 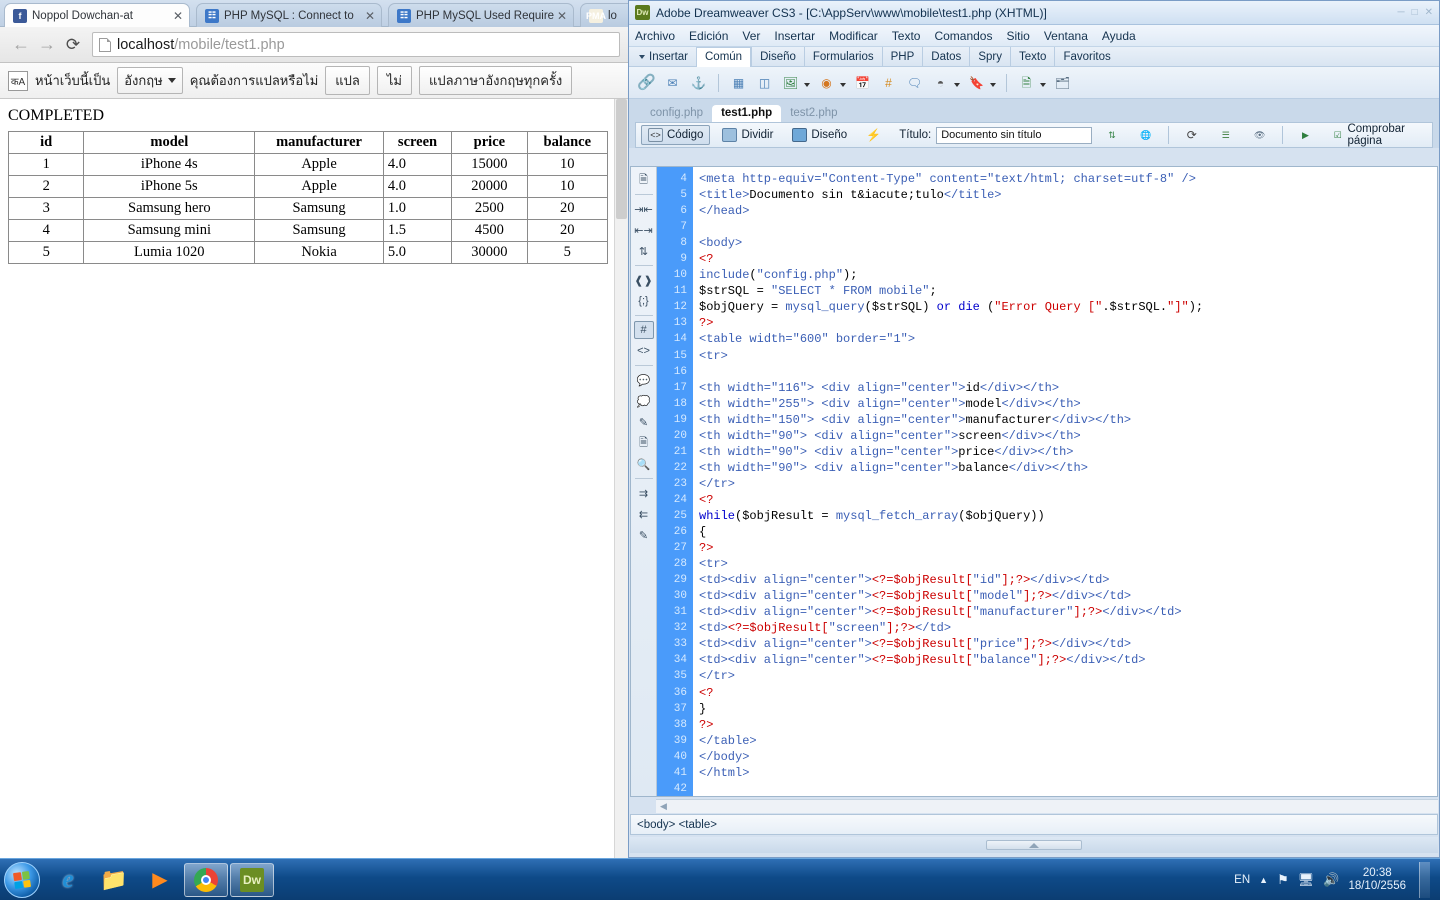 I want to click on code-line: <body>, so click(x=1068, y=243).